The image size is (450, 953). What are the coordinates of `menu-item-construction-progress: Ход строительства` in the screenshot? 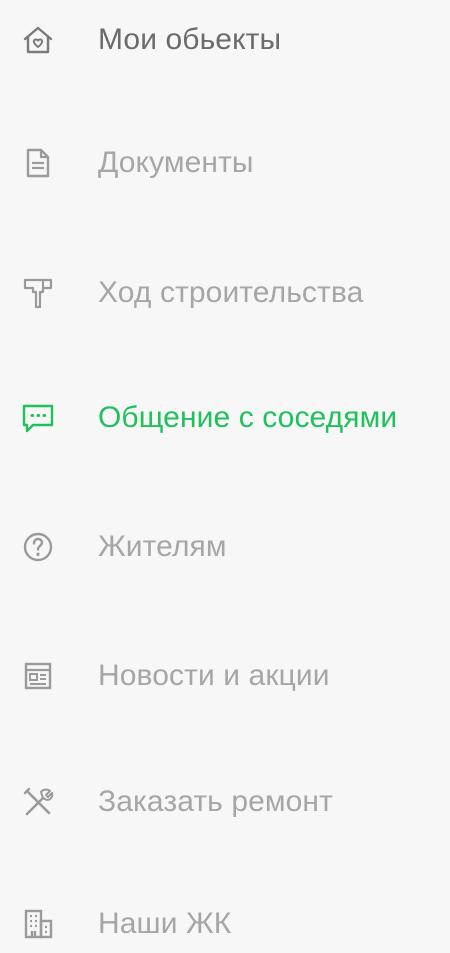 It's located at (225, 293).